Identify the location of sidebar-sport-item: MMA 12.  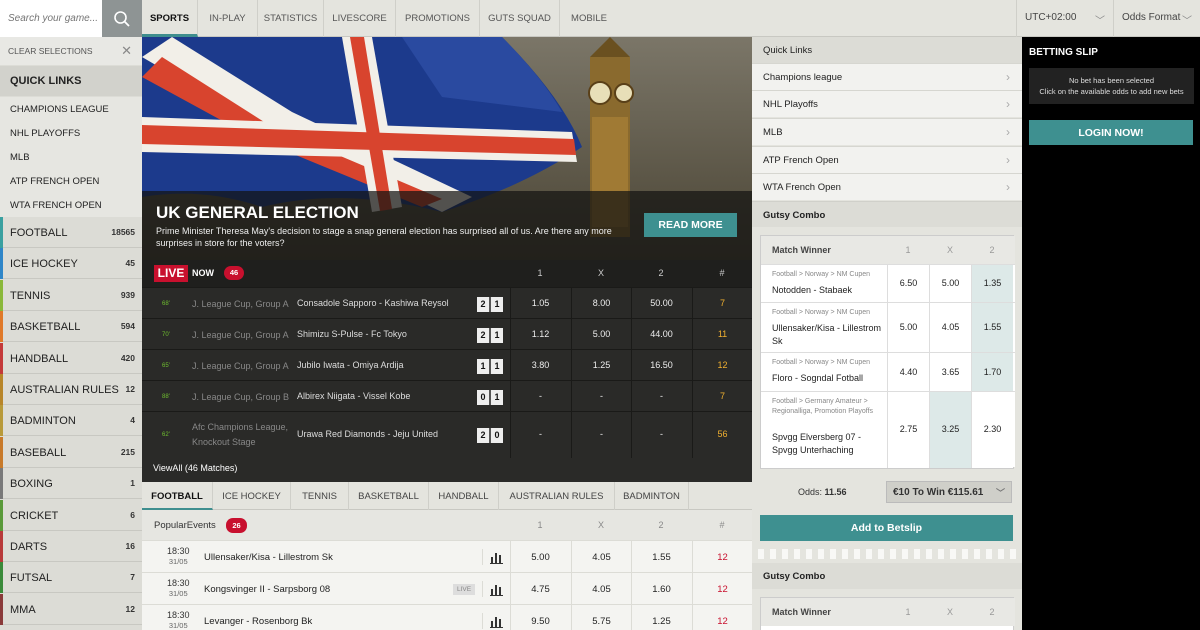
(71, 609).